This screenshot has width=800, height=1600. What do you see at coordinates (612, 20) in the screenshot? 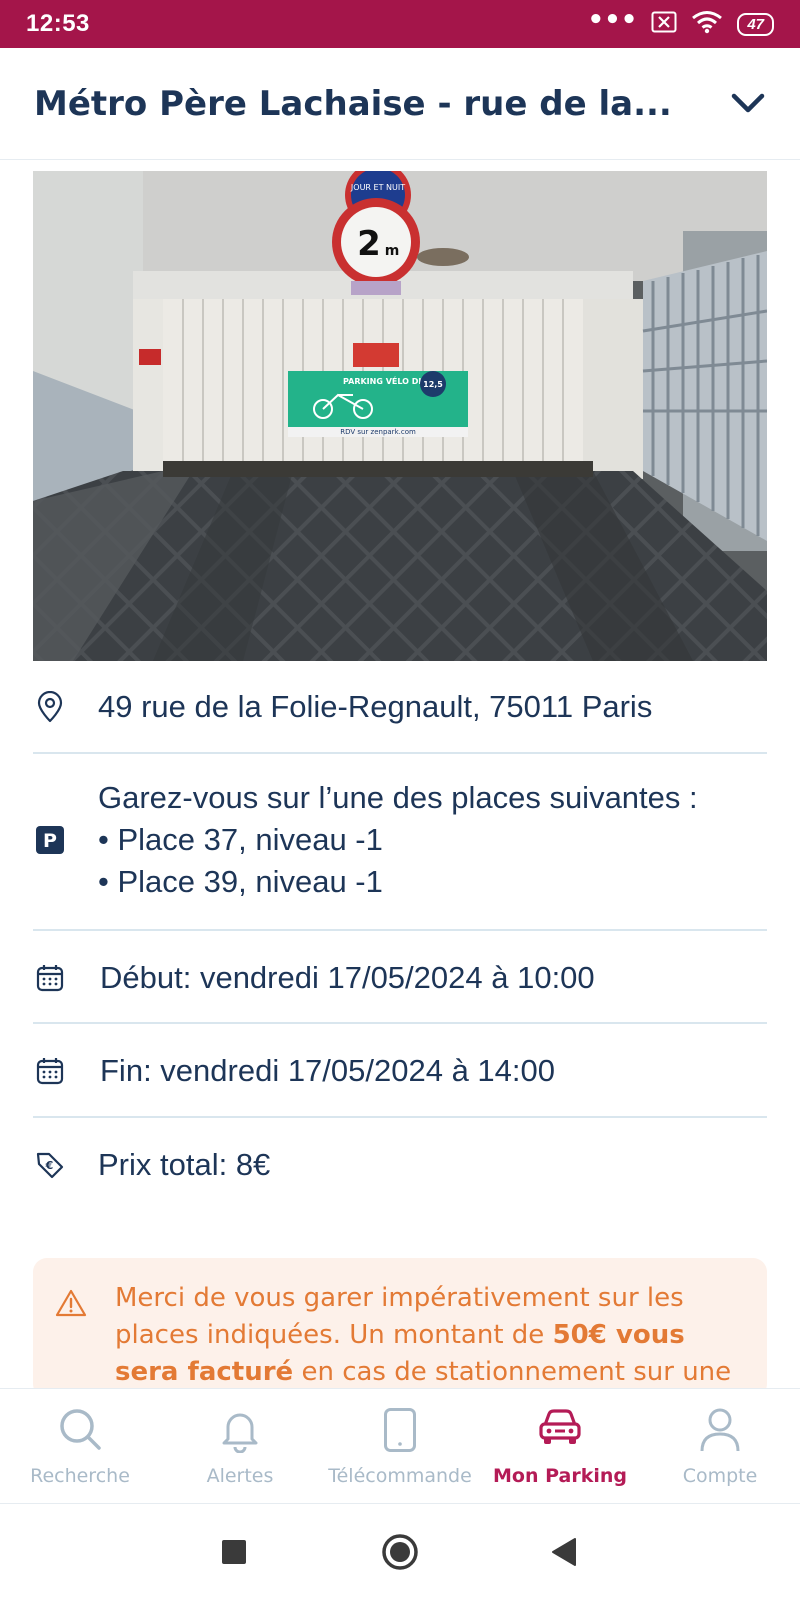
I see `more-notifications-icon: •••` at bounding box center [612, 20].